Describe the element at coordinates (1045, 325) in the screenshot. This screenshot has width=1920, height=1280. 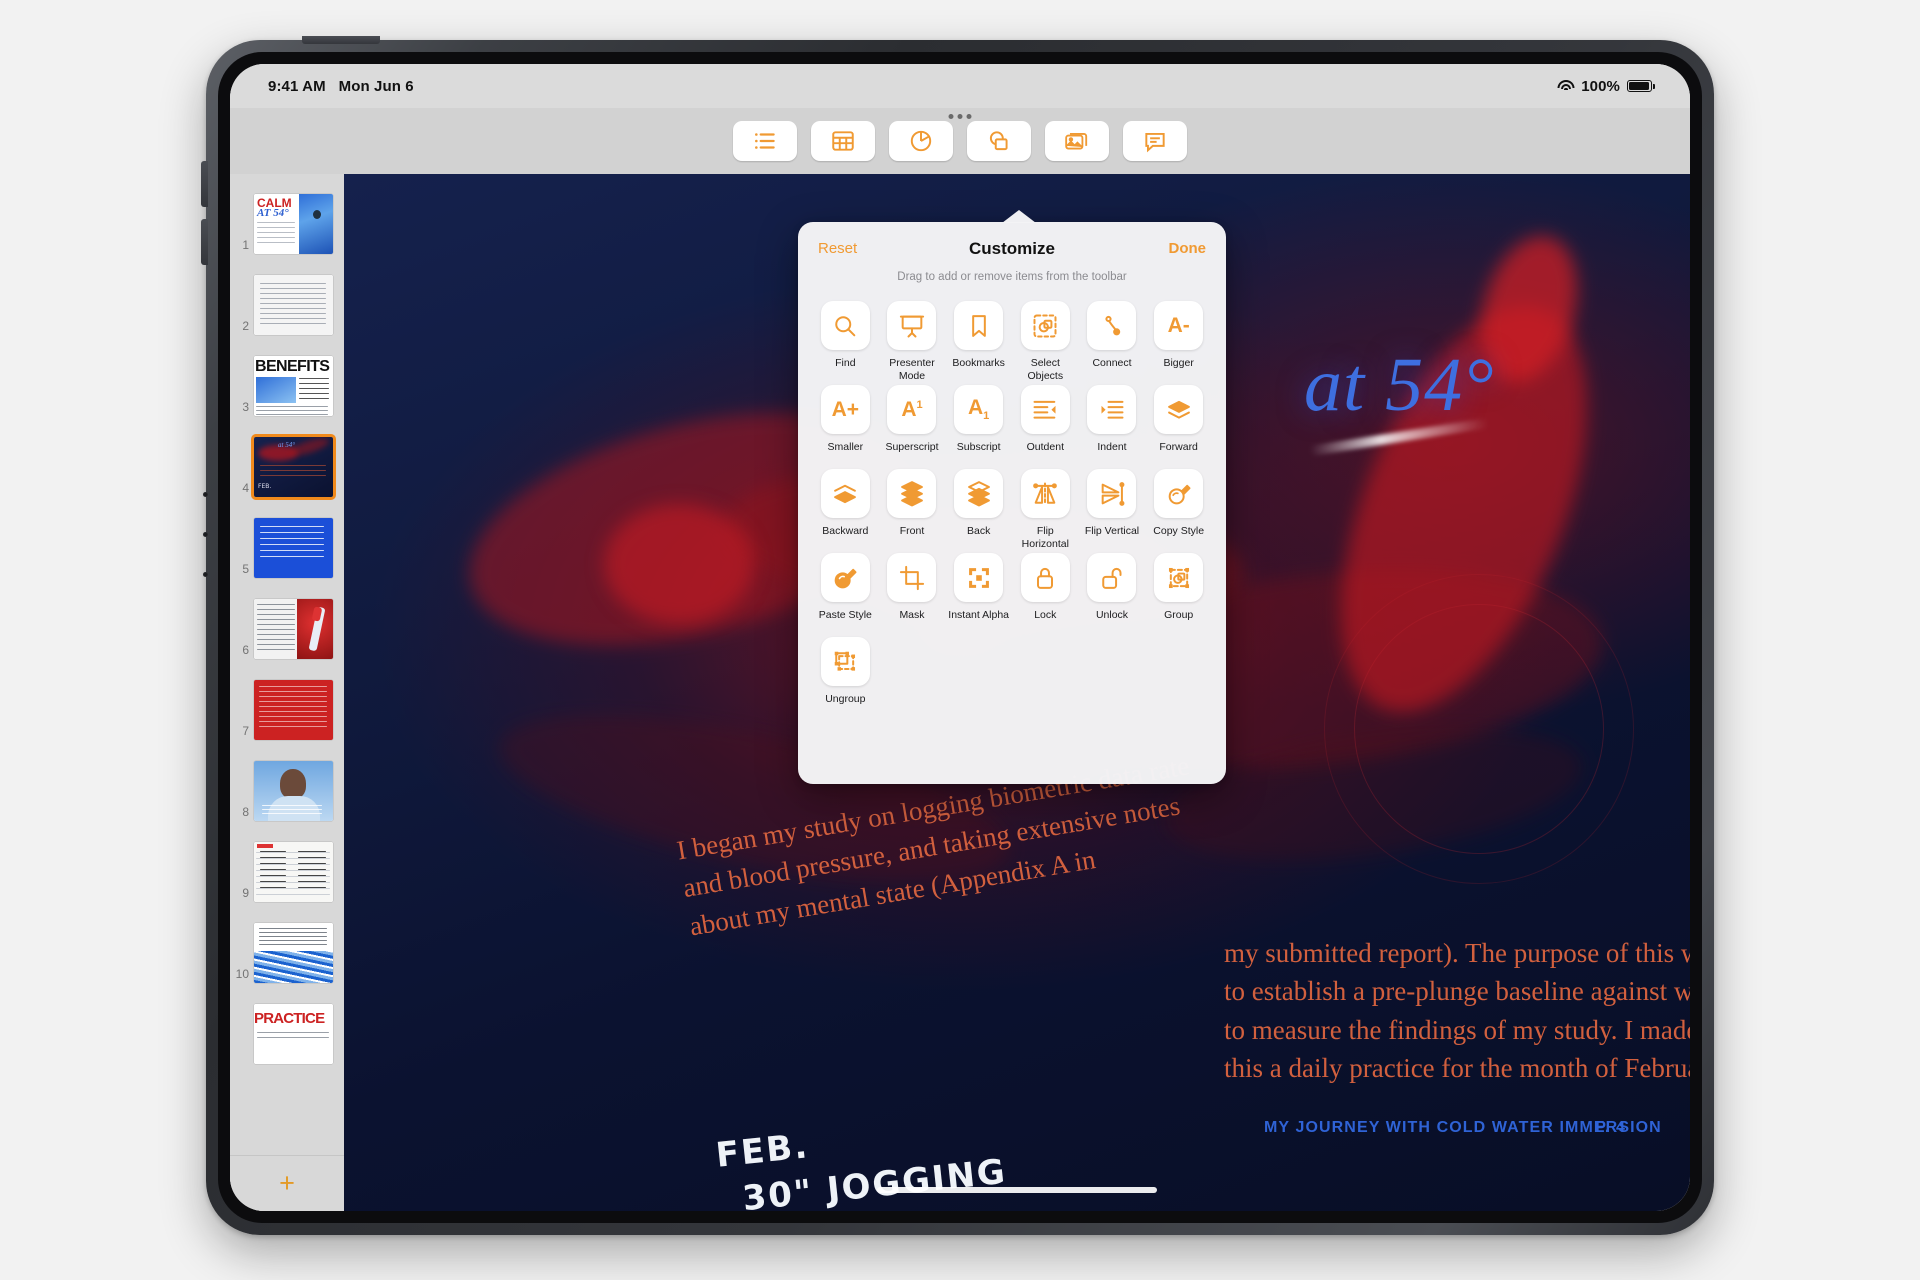
I see `select-objects-icon` at that location.